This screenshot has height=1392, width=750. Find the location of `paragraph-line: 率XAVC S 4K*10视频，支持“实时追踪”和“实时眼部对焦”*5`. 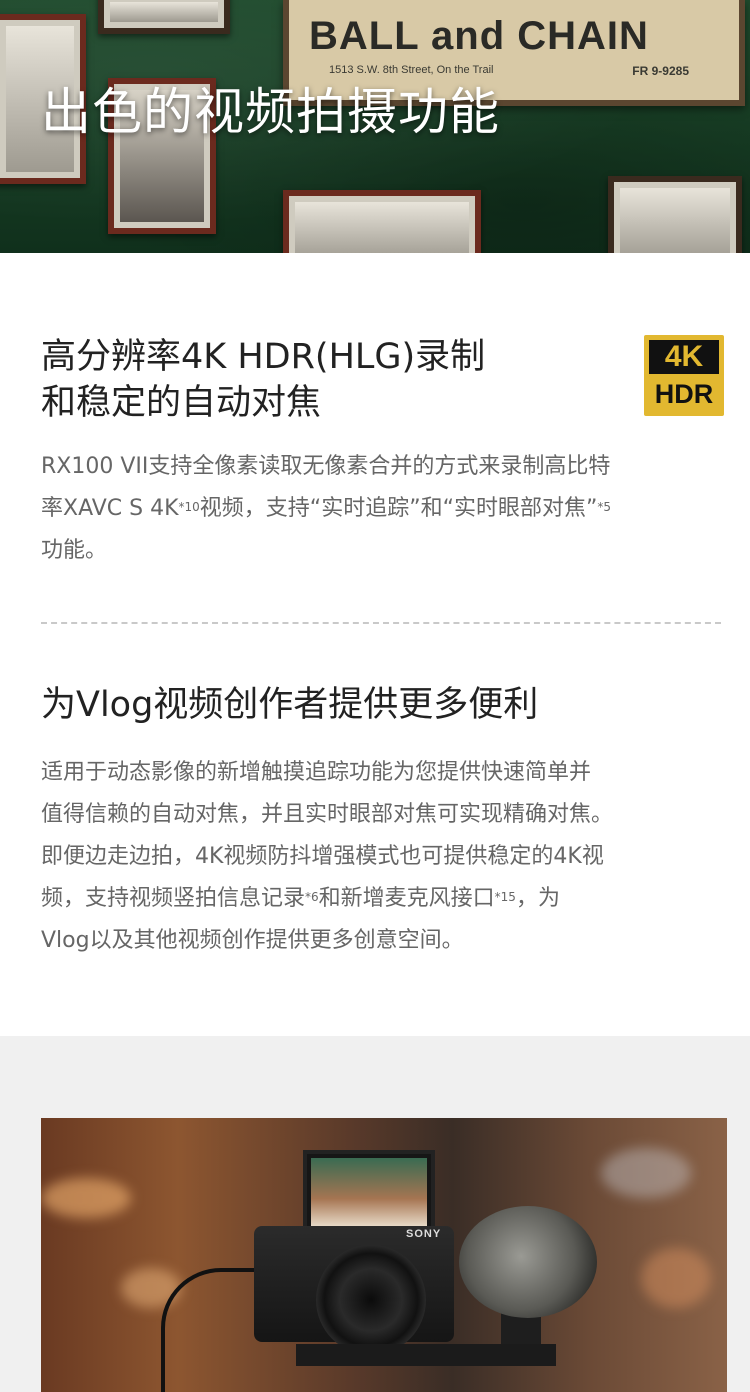

paragraph-line: 率XAVC S 4K*10视频，支持“实时追踪”和“实时眼部对焦”*5 is located at coordinates (376, 509).